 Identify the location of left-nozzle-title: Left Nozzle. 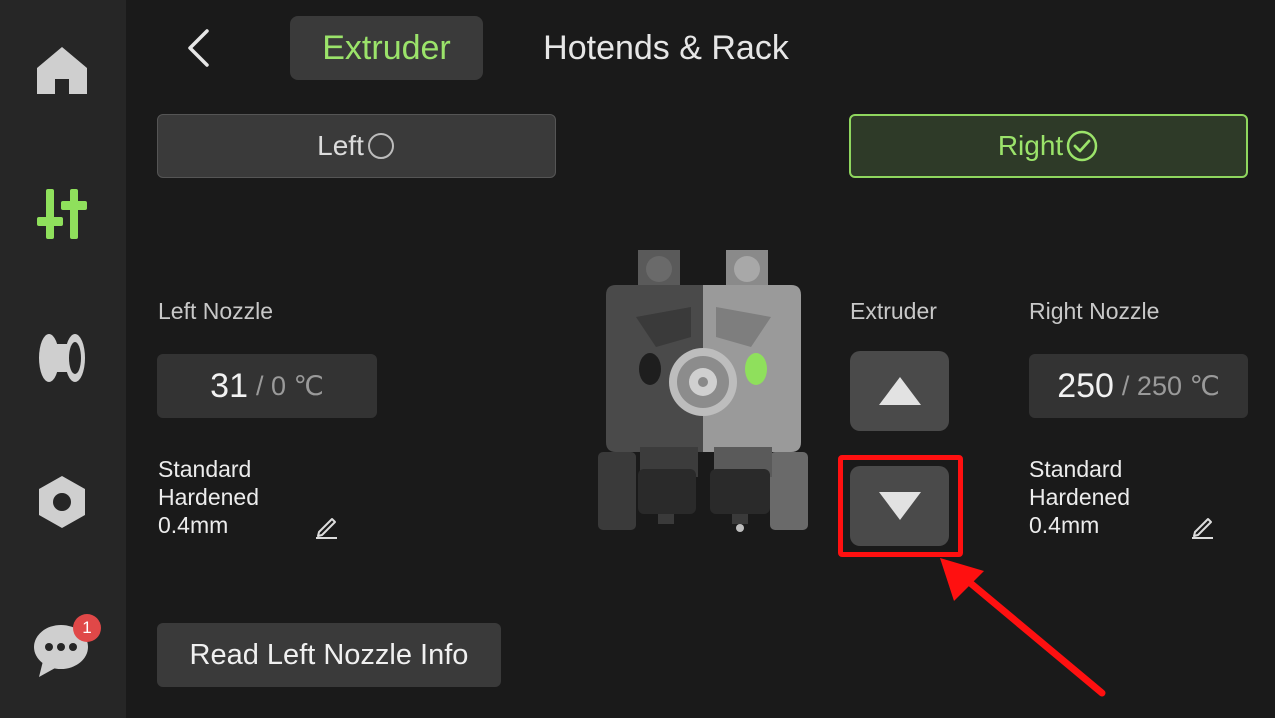
(216, 311).